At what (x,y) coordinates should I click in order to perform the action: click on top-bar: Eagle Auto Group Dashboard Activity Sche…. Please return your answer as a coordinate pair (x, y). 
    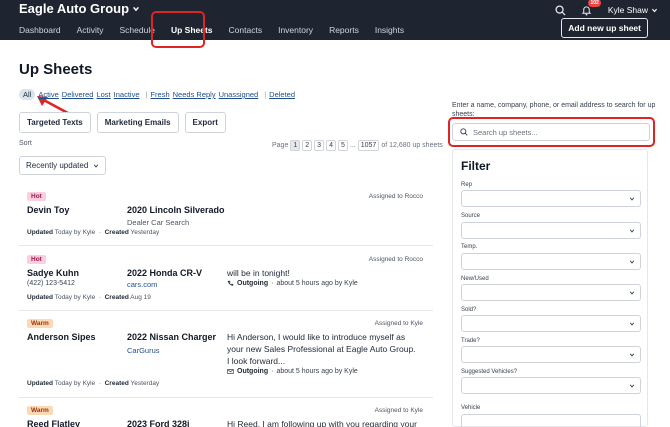
    Looking at the image, I should click on (335, 20).